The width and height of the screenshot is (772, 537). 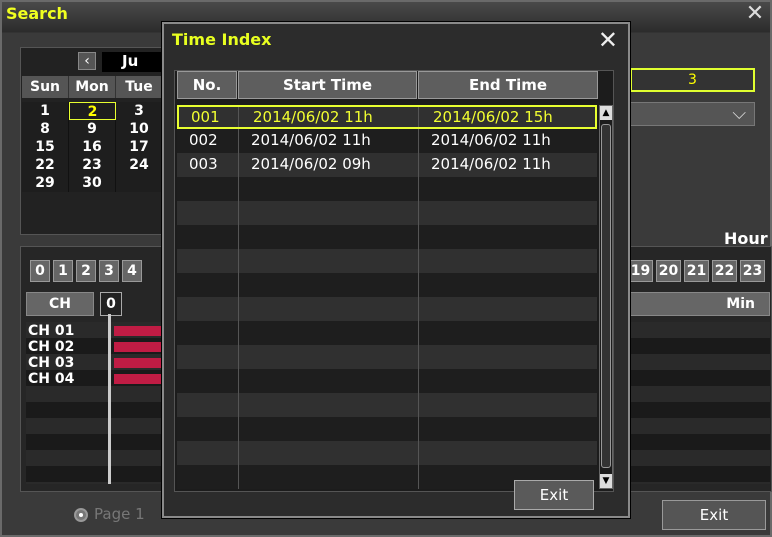 What do you see at coordinates (207, 85) in the screenshot?
I see `header-no: No.` at bounding box center [207, 85].